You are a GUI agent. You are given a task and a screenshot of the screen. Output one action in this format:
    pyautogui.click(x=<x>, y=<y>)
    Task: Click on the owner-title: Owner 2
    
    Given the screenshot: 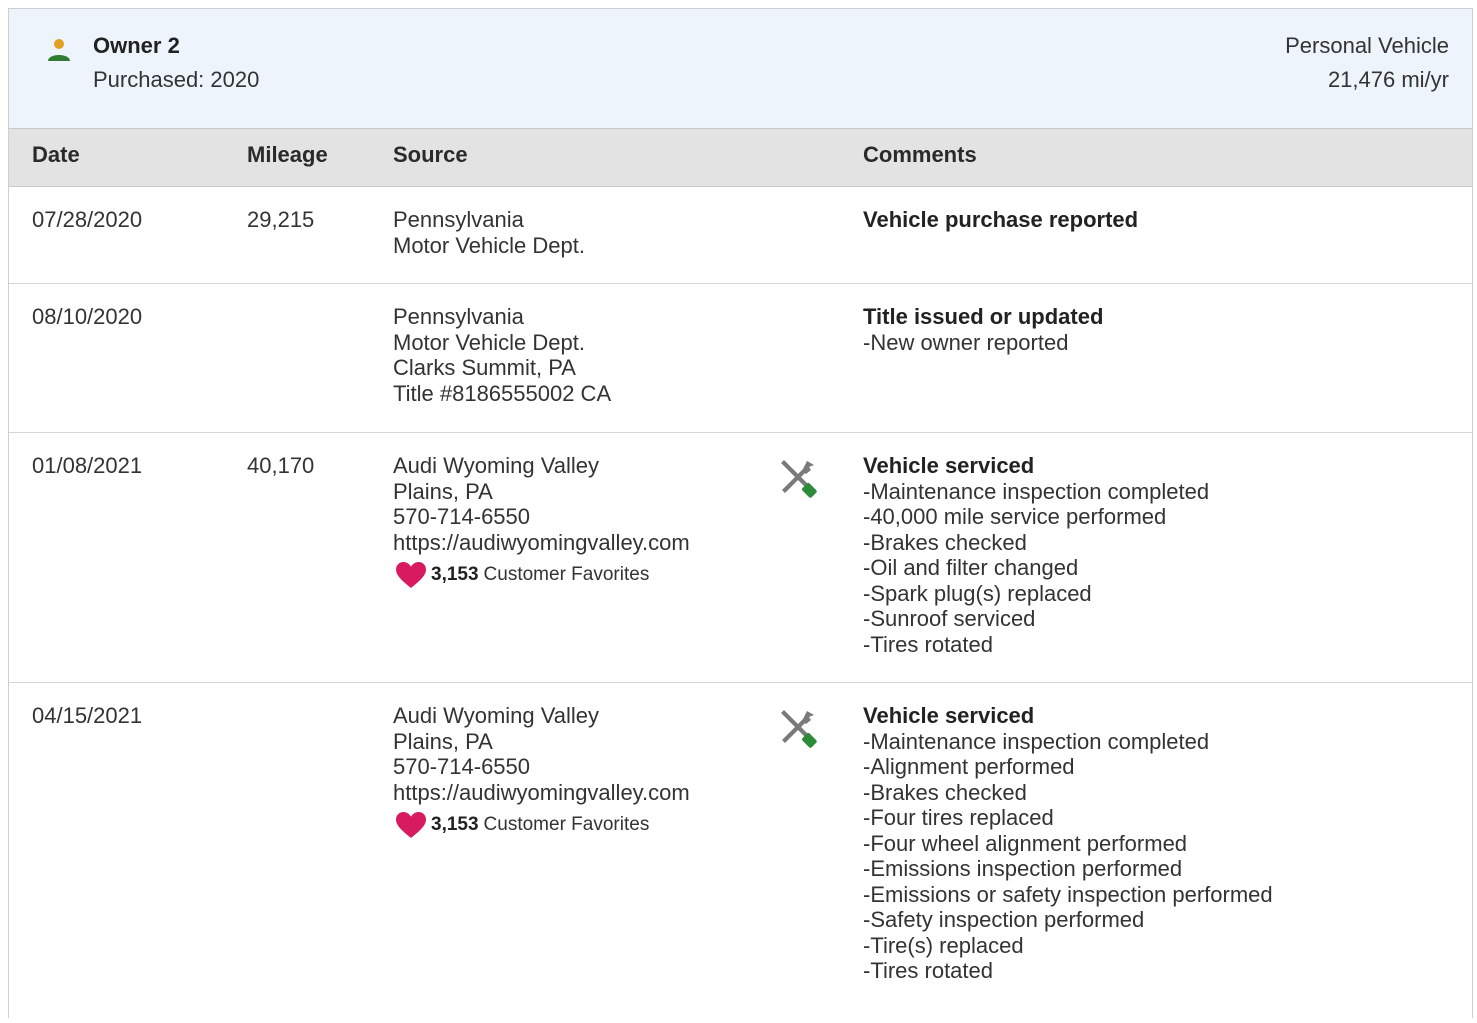 What is the action you would take?
    pyautogui.click(x=136, y=45)
    